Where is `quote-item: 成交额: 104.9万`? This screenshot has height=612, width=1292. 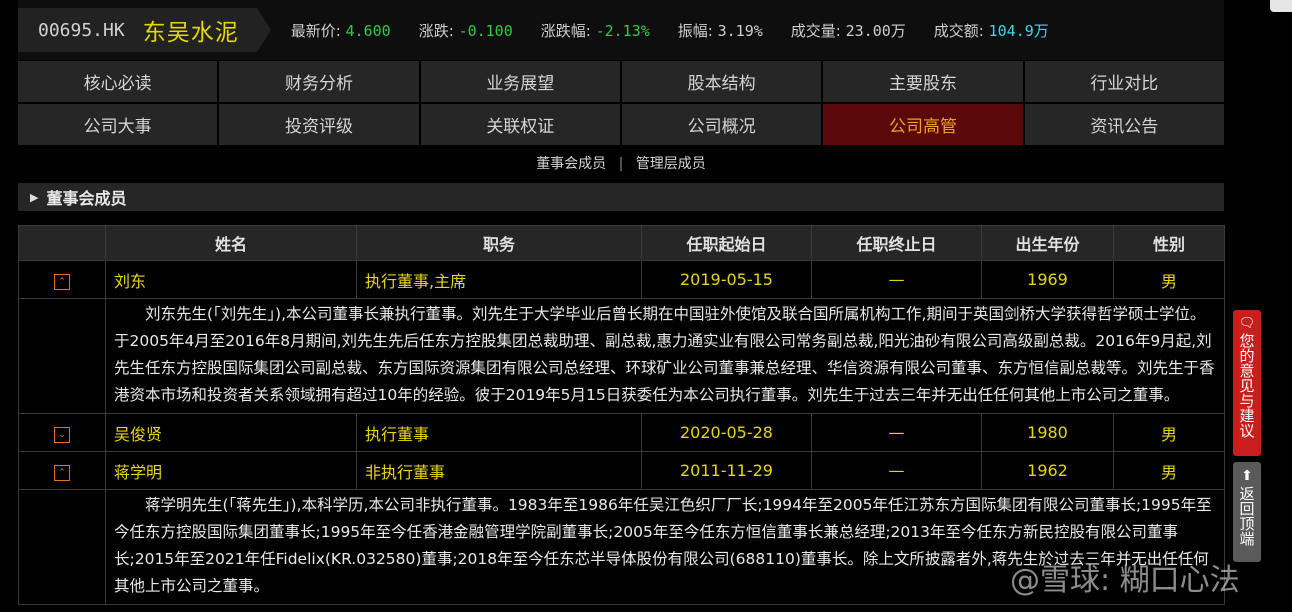 quote-item: 成交额: 104.9万 is located at coordinates (991, 30).